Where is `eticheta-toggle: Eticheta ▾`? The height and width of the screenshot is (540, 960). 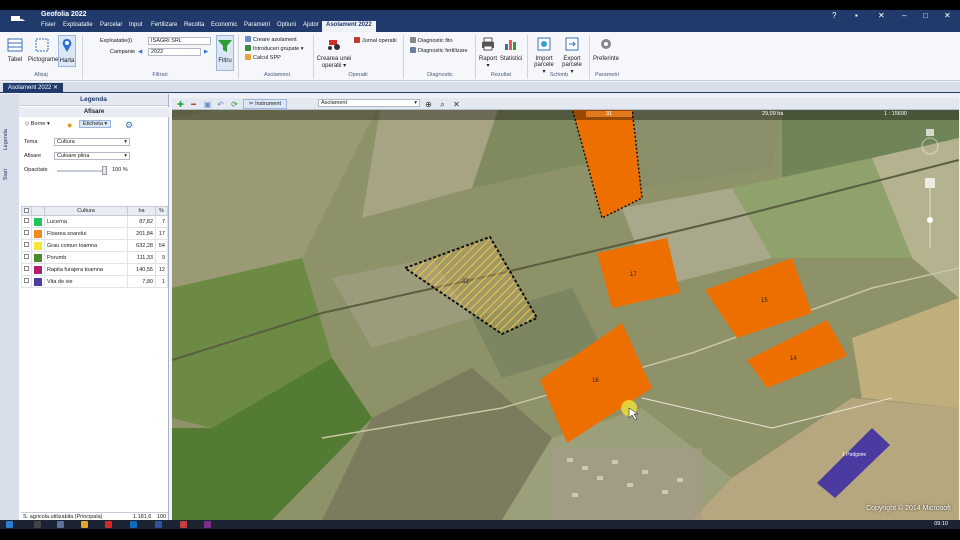 eticheta-toggle: Eticheta ▾ is located at coordinates (95, 124).